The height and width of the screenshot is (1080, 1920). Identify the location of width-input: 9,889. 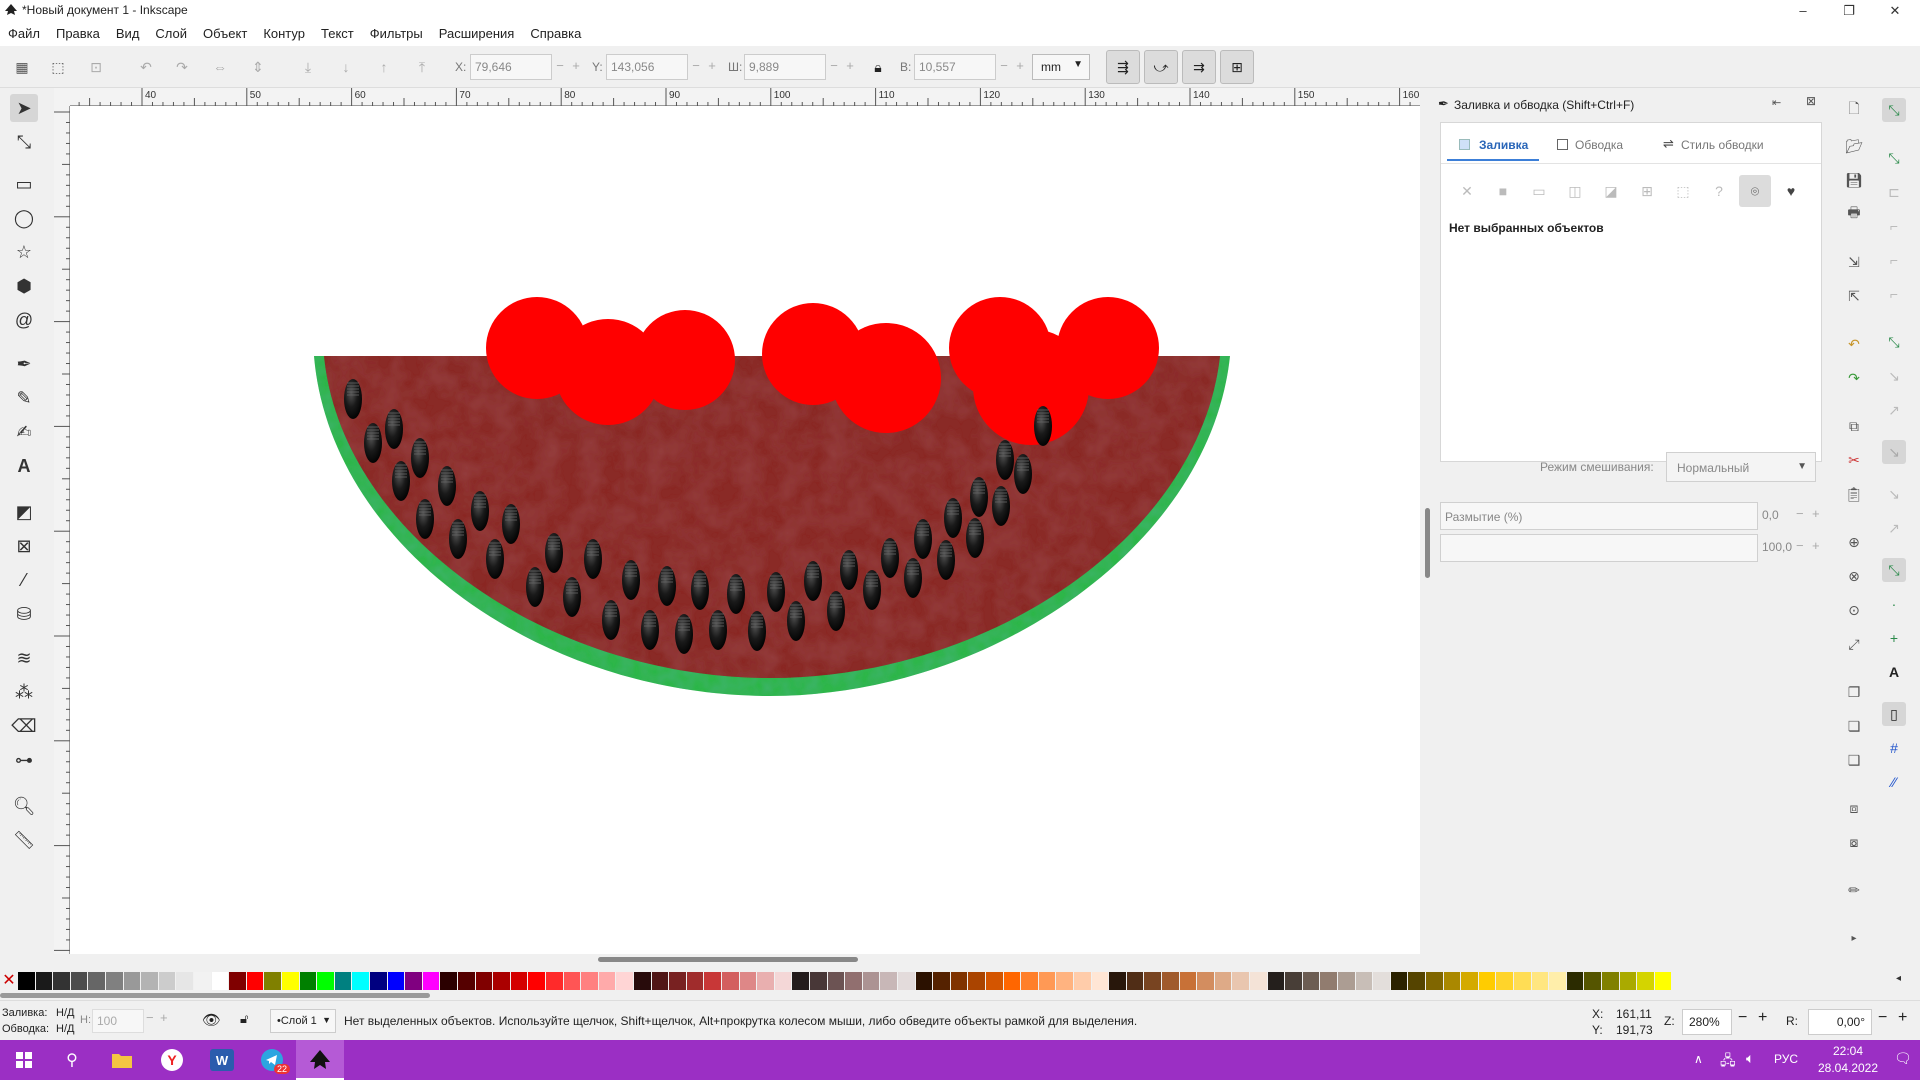
(785, 67).